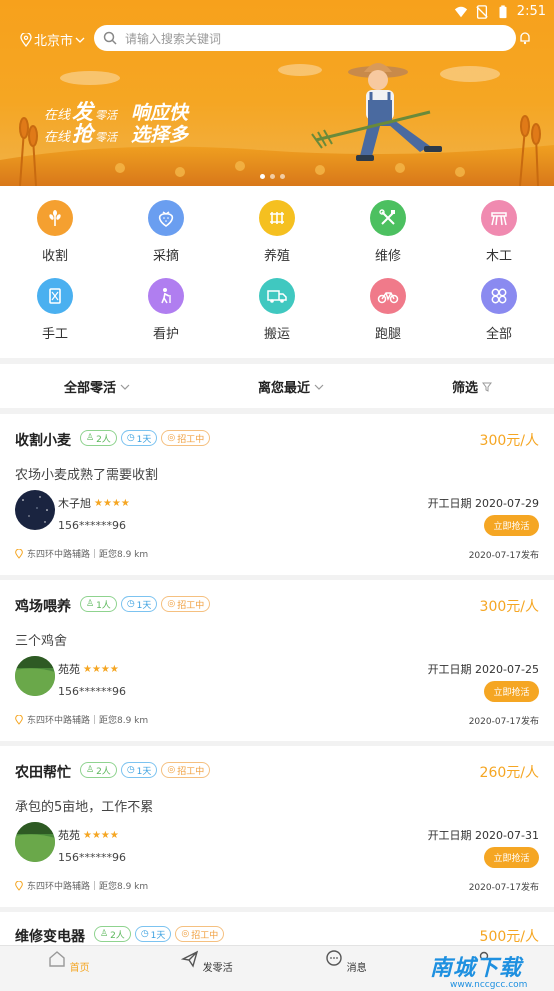  What do you see at coordinates (509, 773) in the screenshot?
I see `job-price: 260元/人` at bounding box center [509, 773].